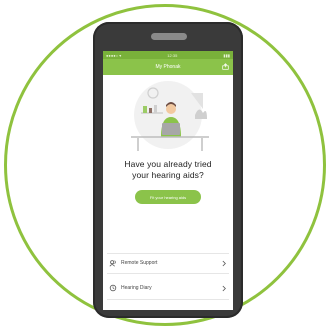  What do you see at coordinates (225, 66) in the screenshot?
I see `share-icon` at bounding box center [225, 66].